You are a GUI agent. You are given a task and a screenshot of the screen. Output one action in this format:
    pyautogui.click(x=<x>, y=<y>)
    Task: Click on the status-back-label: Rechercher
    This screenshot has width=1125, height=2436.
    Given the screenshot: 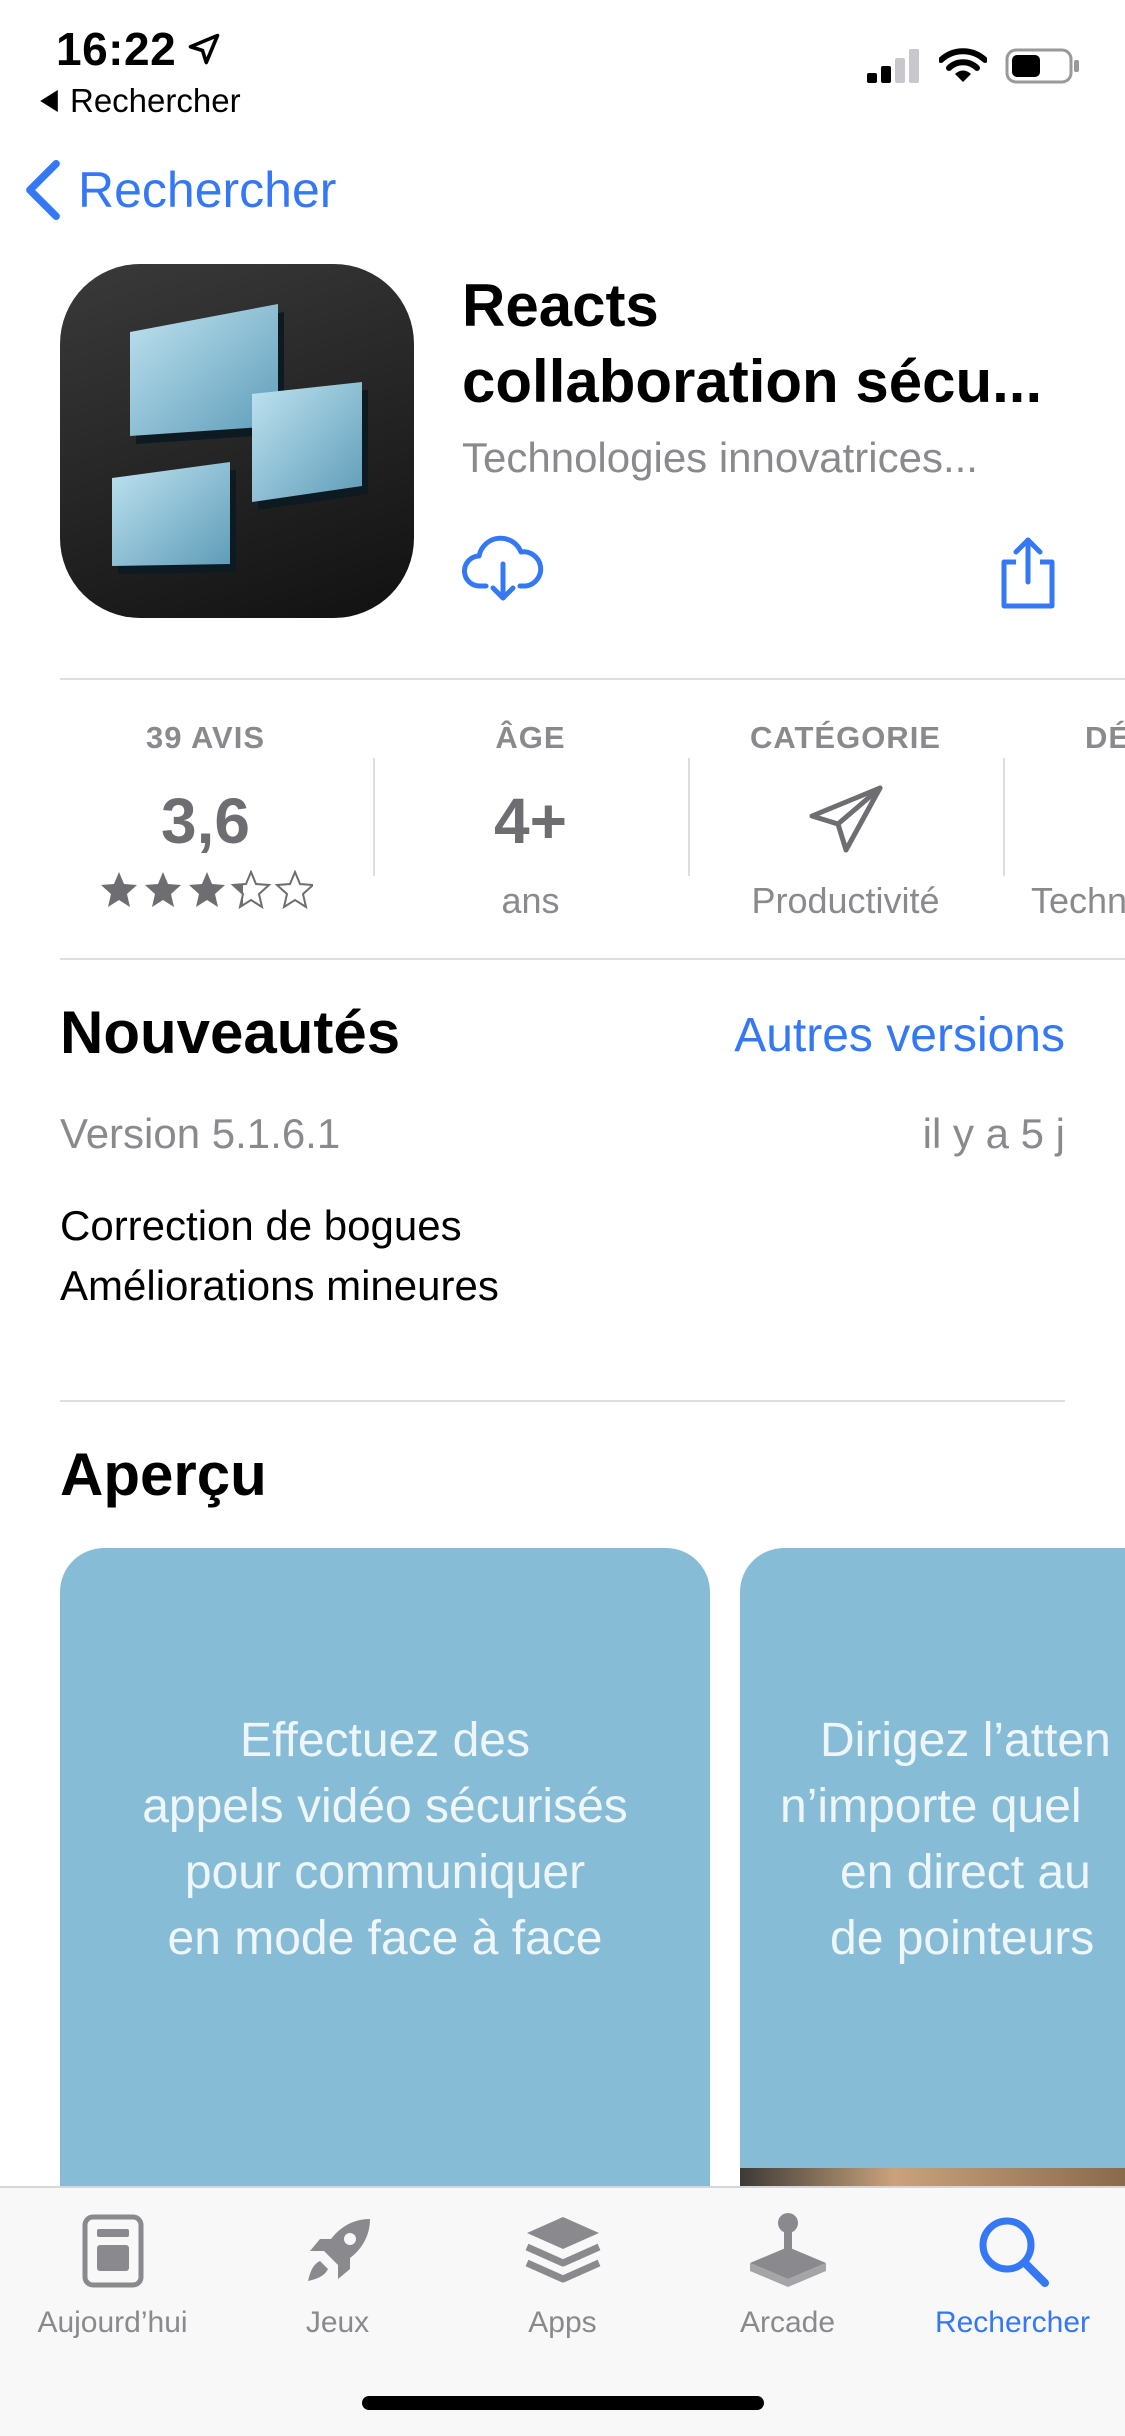 What is the action you would take?
    pyautogui.click(x=155, y=100)
    